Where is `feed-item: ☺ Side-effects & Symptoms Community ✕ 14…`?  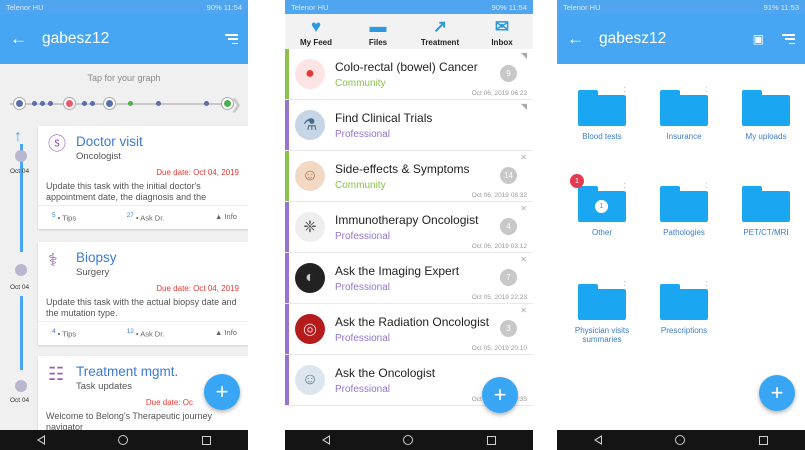
feed-item: ☺ Side-effects & Symptoms Community ✕ 14… is located at coordinates (409, 176).